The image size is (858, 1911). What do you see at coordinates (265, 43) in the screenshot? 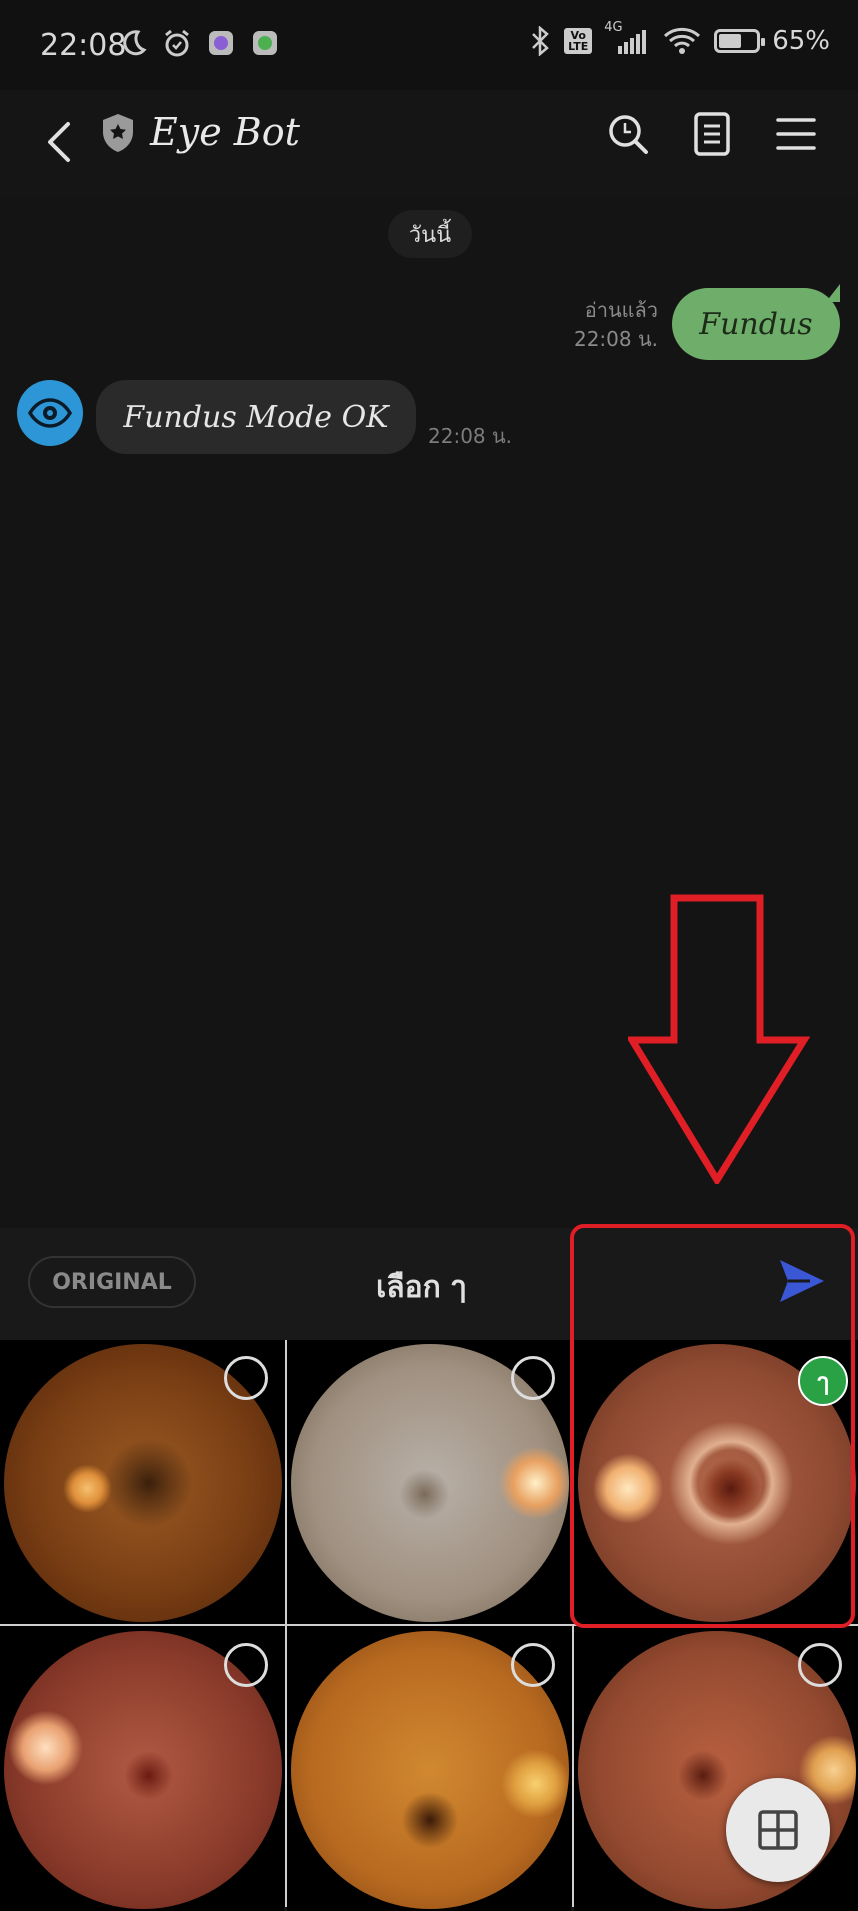
I see `app-notification-icon` at bounding box center [265, 43].